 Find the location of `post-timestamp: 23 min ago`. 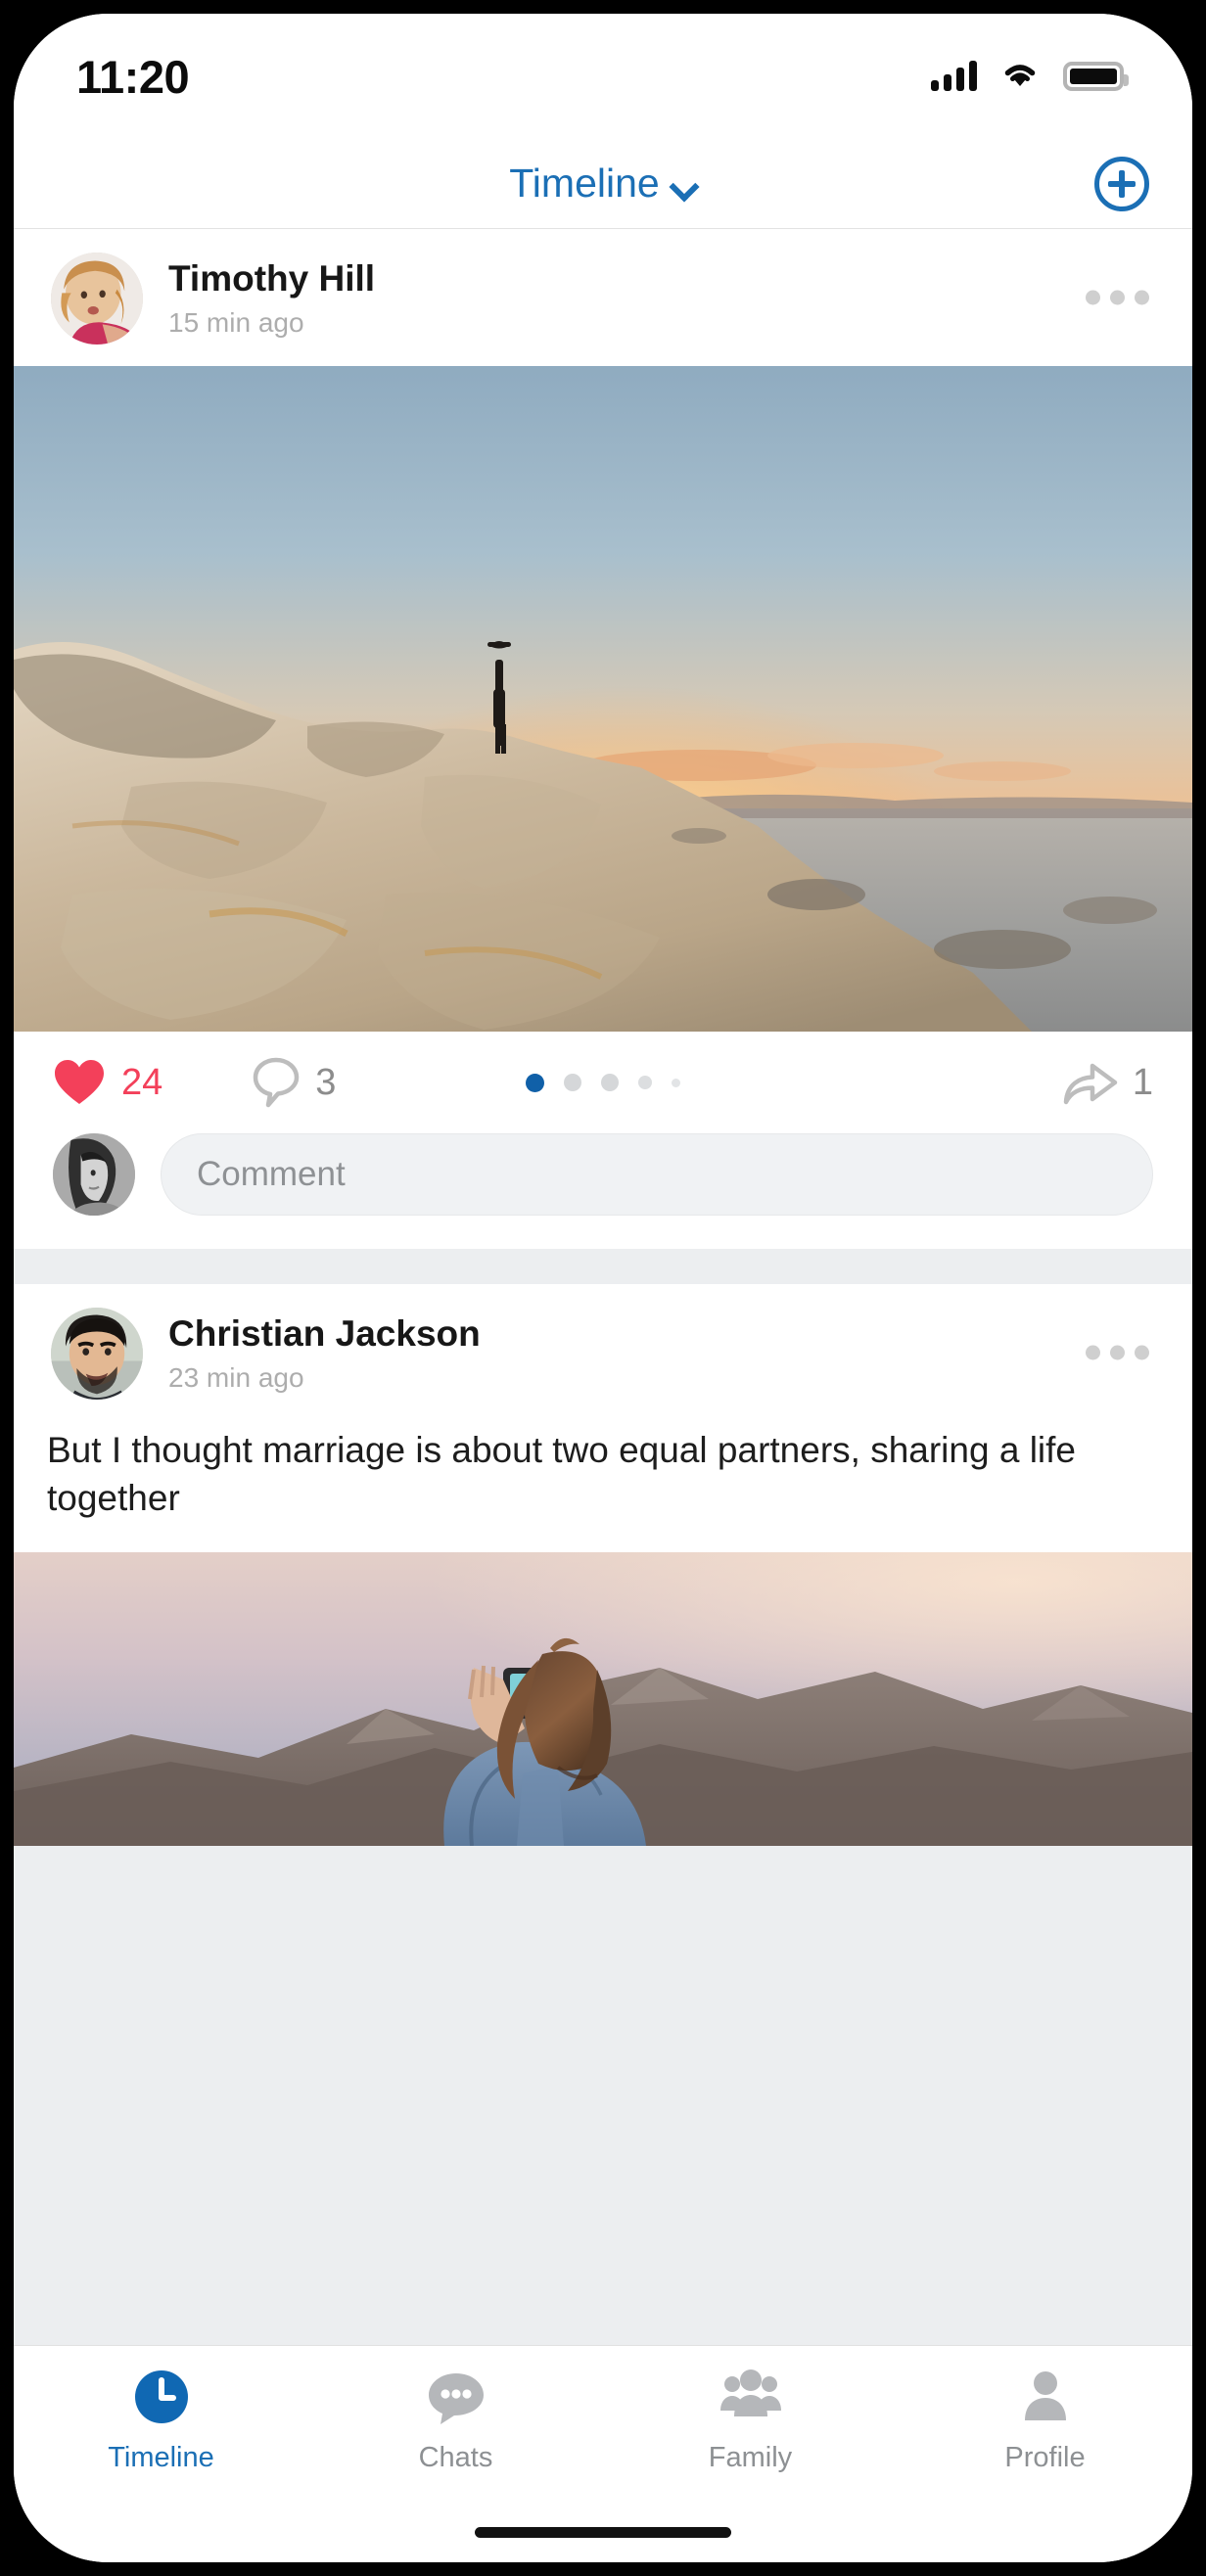

post-timestamp: 23 min ago is located at coordinates (236, 1378).